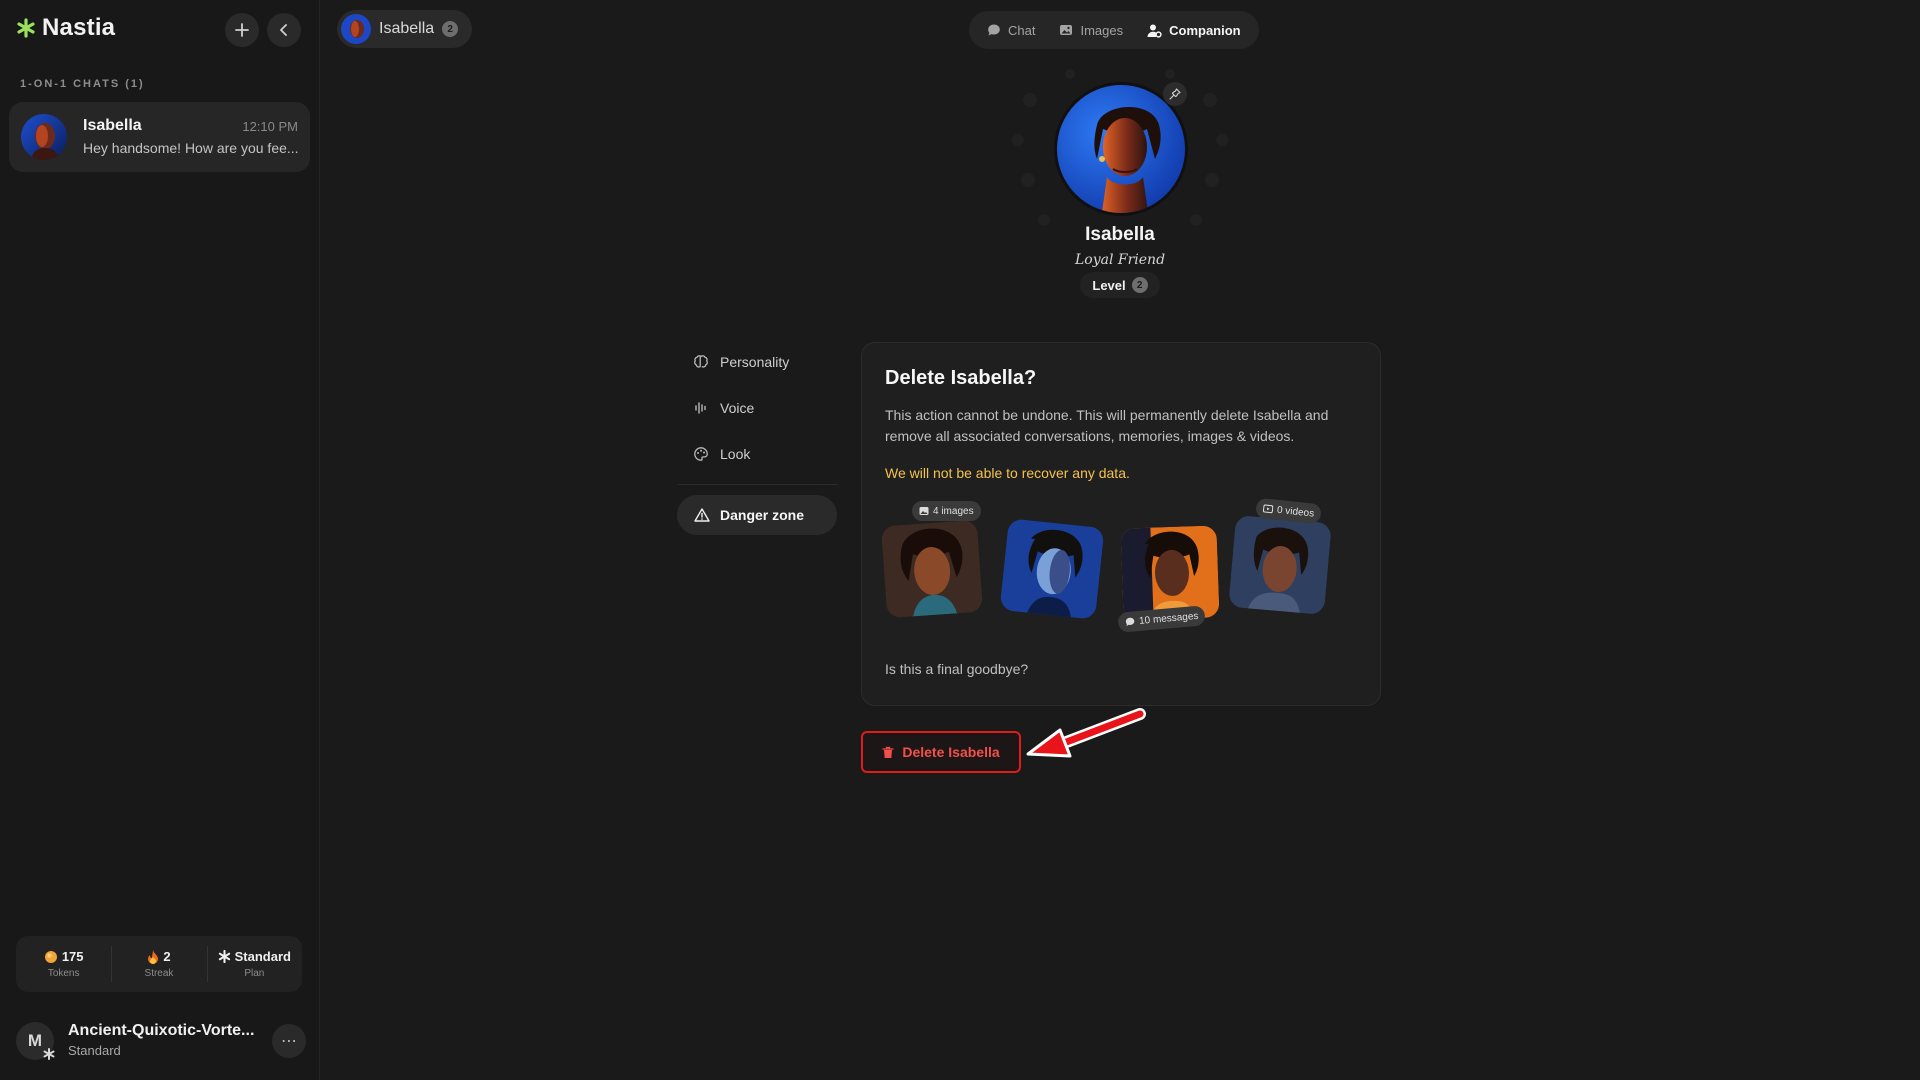 This screenshot has width=1920, height=1080. I want to click on plan-value: Standard, so click(262, 956).